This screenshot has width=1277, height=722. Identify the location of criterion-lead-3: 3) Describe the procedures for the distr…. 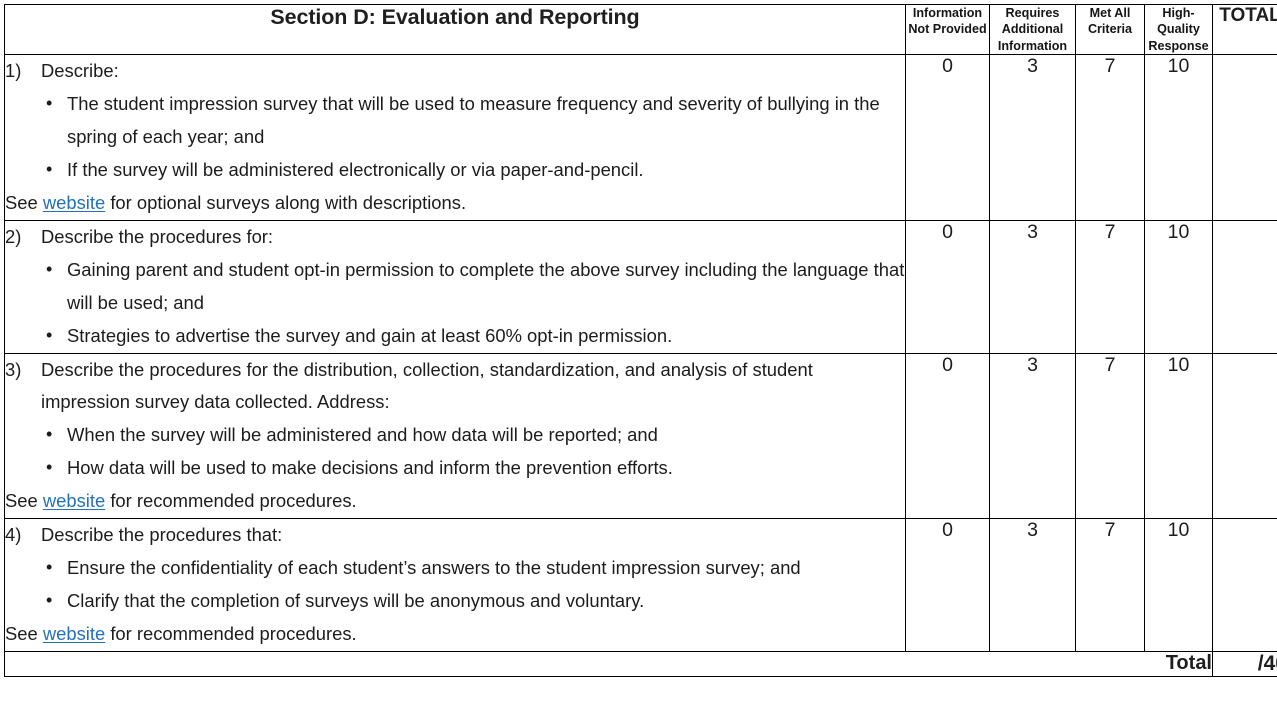
(455, 387).